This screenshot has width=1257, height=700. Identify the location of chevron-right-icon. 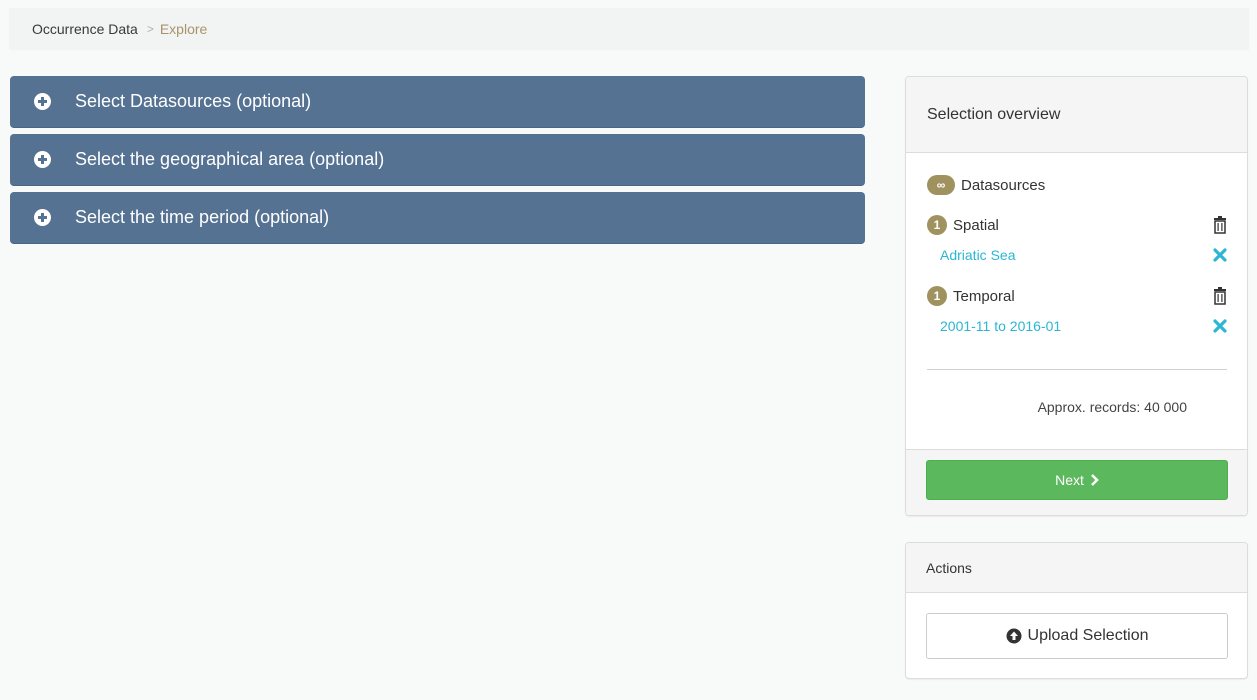
(1094, 480).